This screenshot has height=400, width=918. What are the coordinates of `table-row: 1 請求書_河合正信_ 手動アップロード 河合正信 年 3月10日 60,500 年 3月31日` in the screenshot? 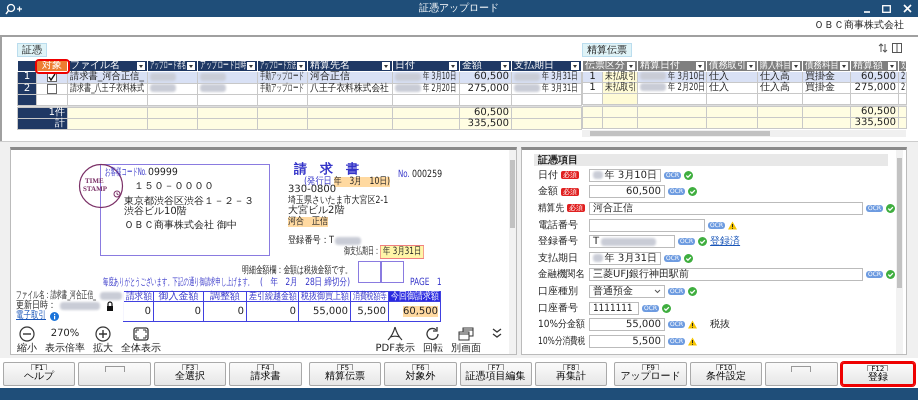 It's located at (300, 78).